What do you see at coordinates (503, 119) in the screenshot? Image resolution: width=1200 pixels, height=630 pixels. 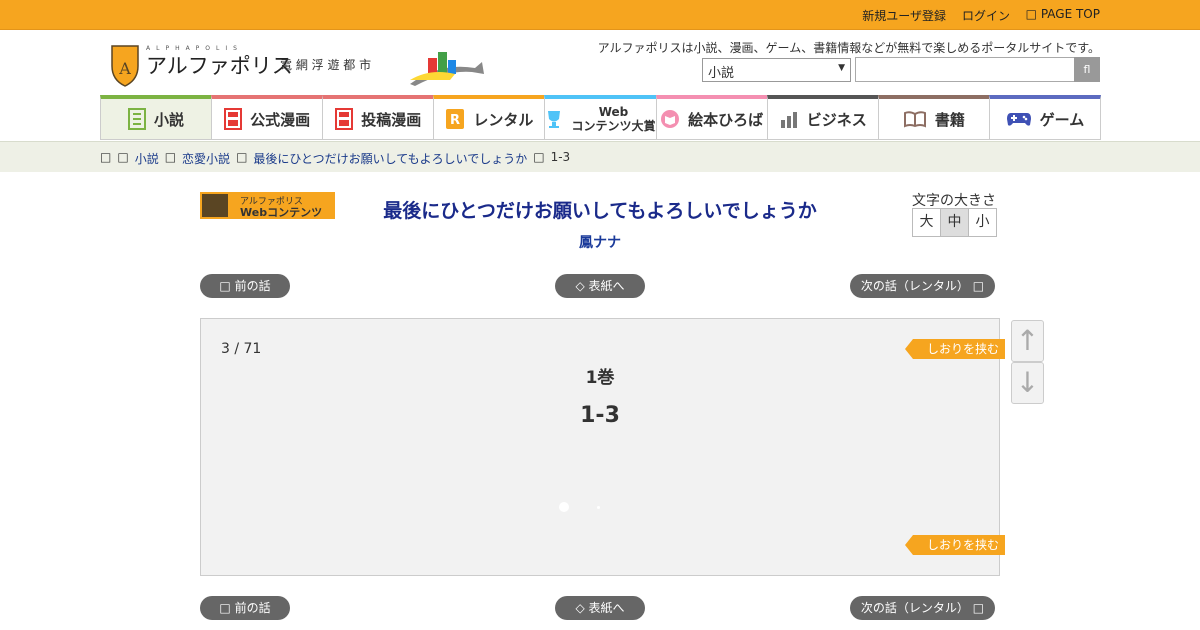 I see `nav-rental-label: レンタル` at bounding box center [503, 119].